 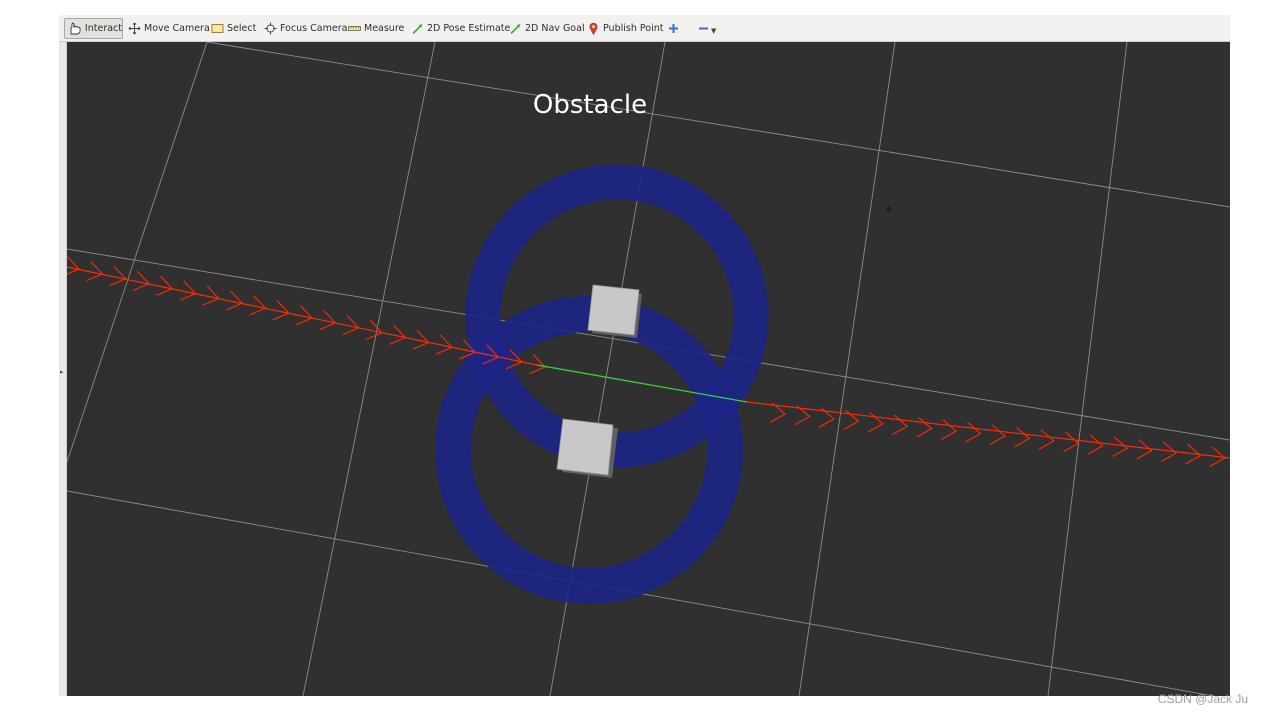 I want to click on obstacle-box-lower, so click(x=587, y=448).